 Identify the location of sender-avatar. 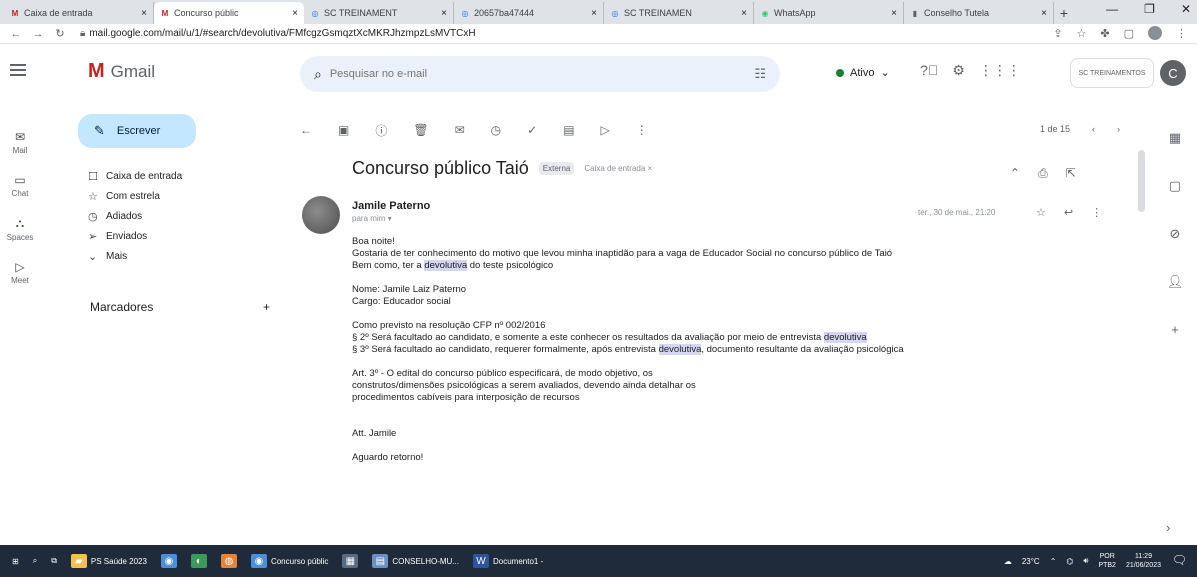
(321, 215).